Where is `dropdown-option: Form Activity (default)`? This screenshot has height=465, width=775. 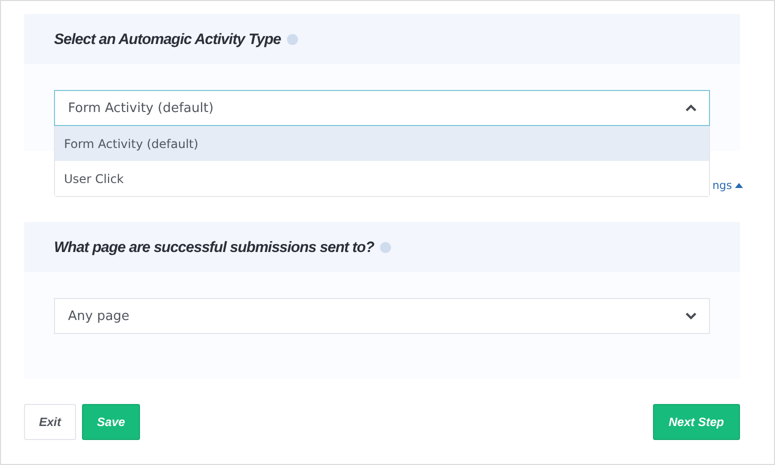
dropdown-option: Form Activity (default) is located at coordinates (382, 143).